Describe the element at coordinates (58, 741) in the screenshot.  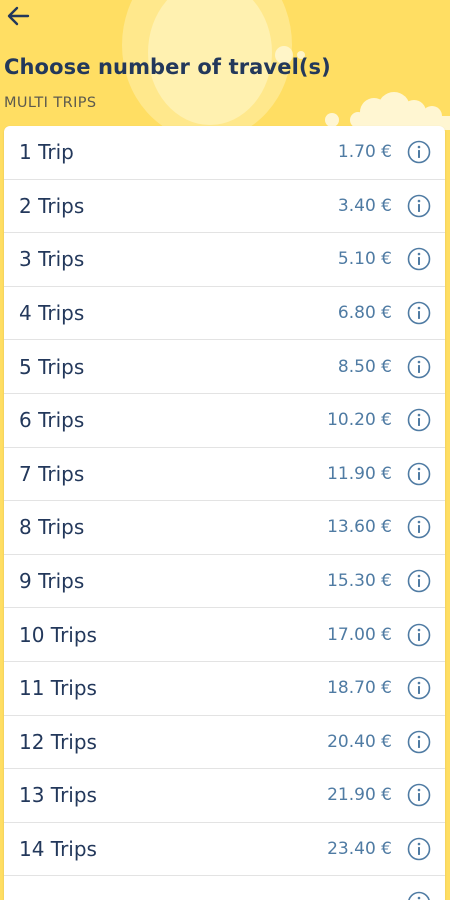
I see `trip-count-label: 12 Trips` at that location.